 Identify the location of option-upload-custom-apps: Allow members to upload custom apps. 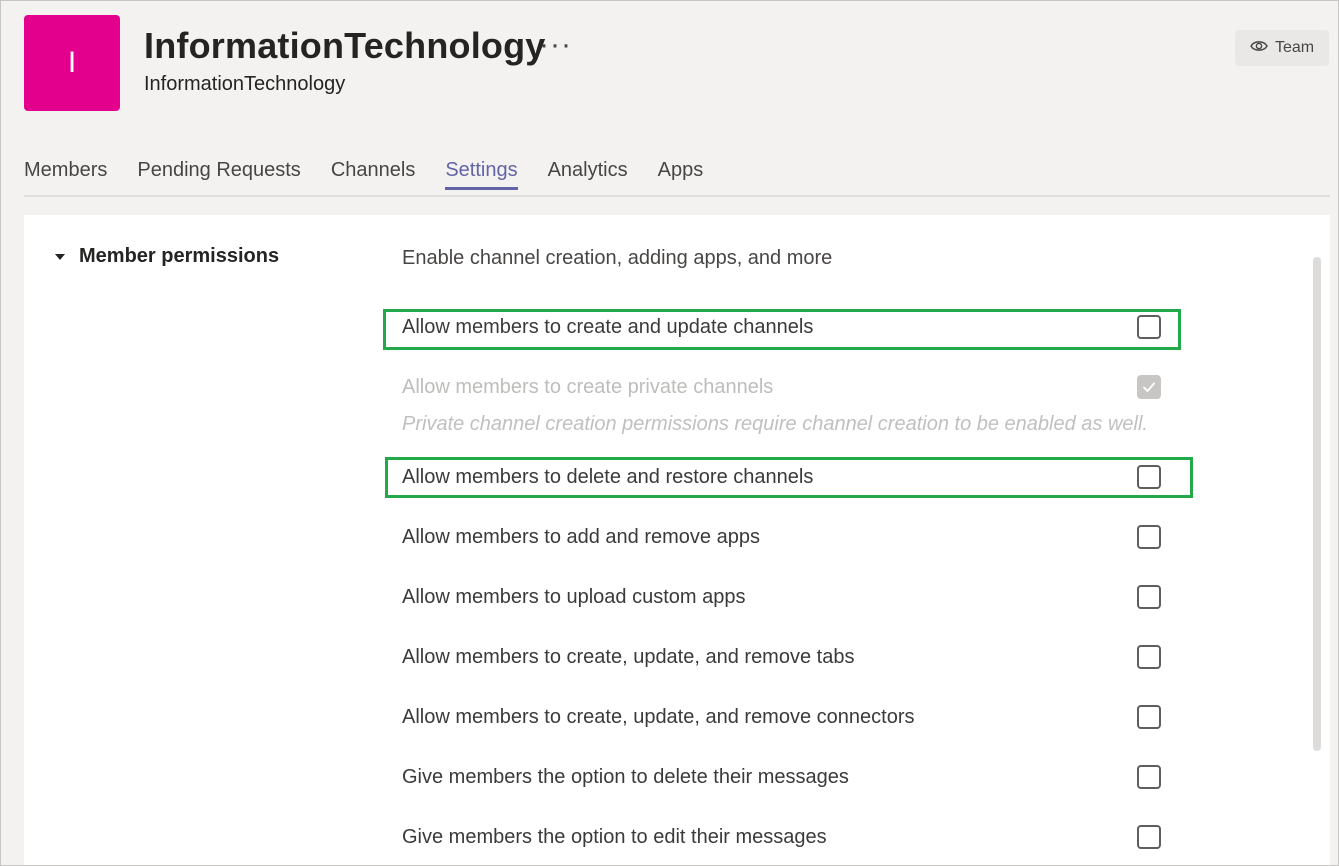
(782, 597).